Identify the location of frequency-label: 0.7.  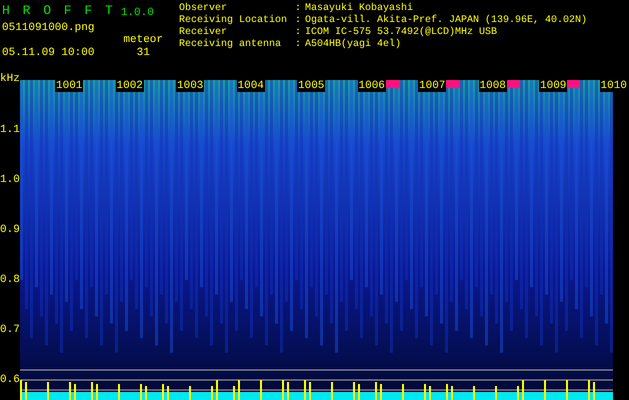
(10, 330).